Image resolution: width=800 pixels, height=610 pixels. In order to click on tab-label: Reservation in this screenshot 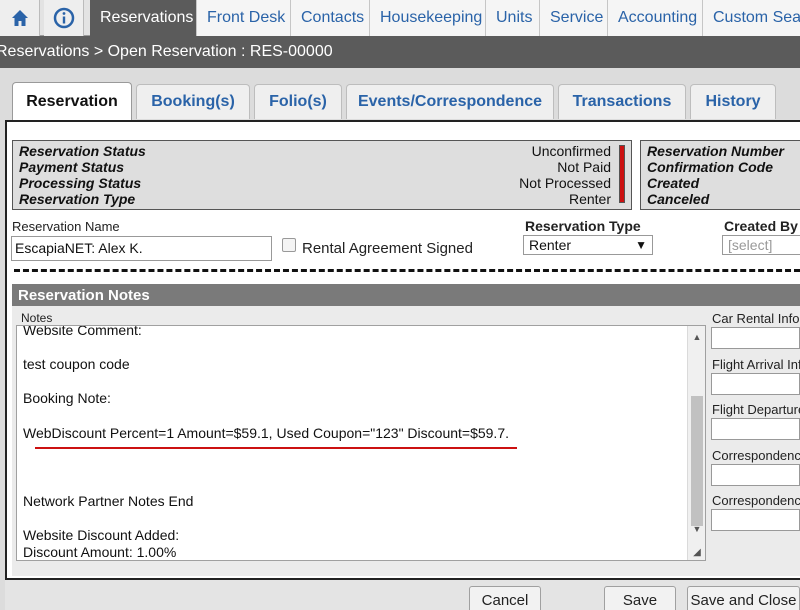, I will do `click(72, 101)`.